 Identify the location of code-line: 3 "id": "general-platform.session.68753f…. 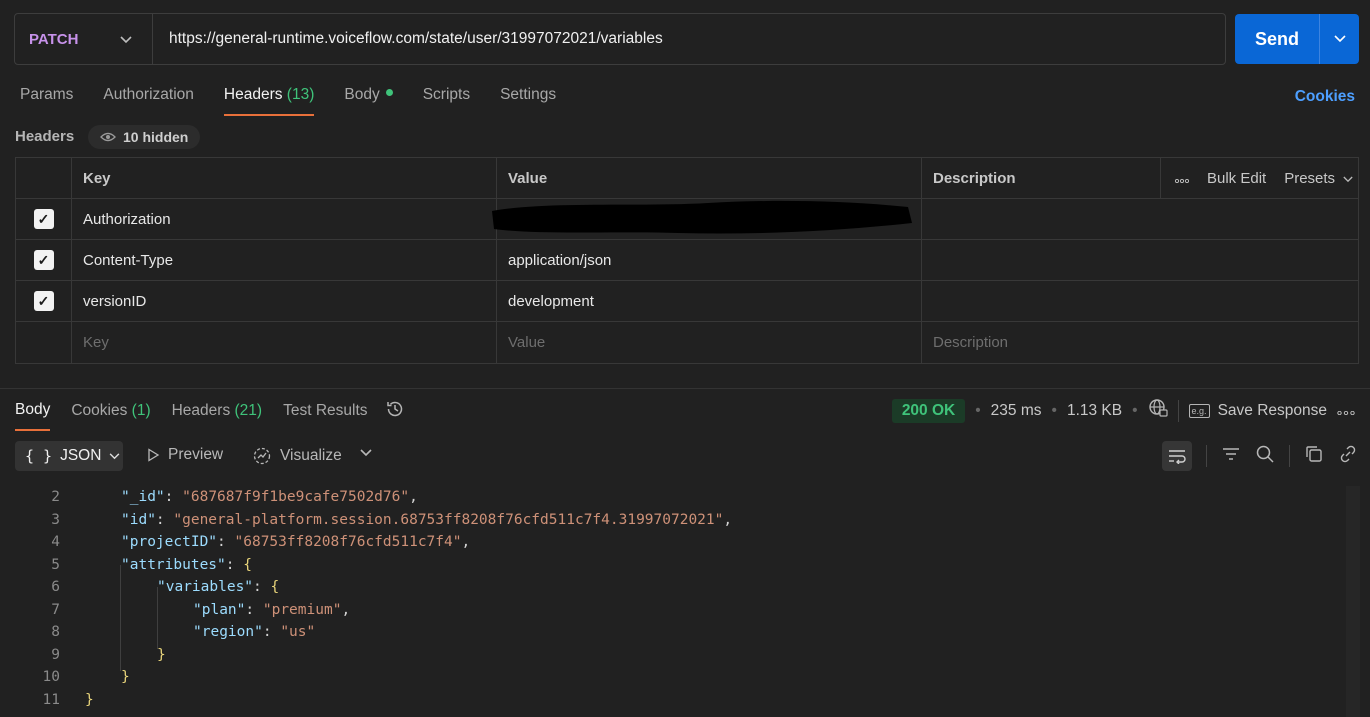
(673, 520).